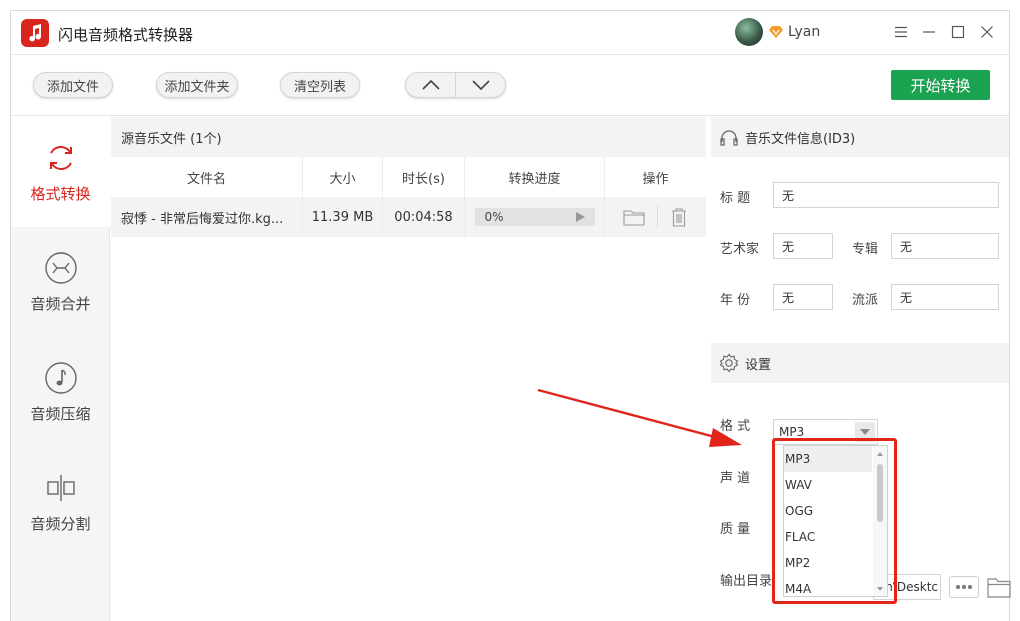 This screenshot has height=621, width=1020. I want to click on sidebar: 格式转换 音频合并 音频压缩 音频分割, so click(60, 369).